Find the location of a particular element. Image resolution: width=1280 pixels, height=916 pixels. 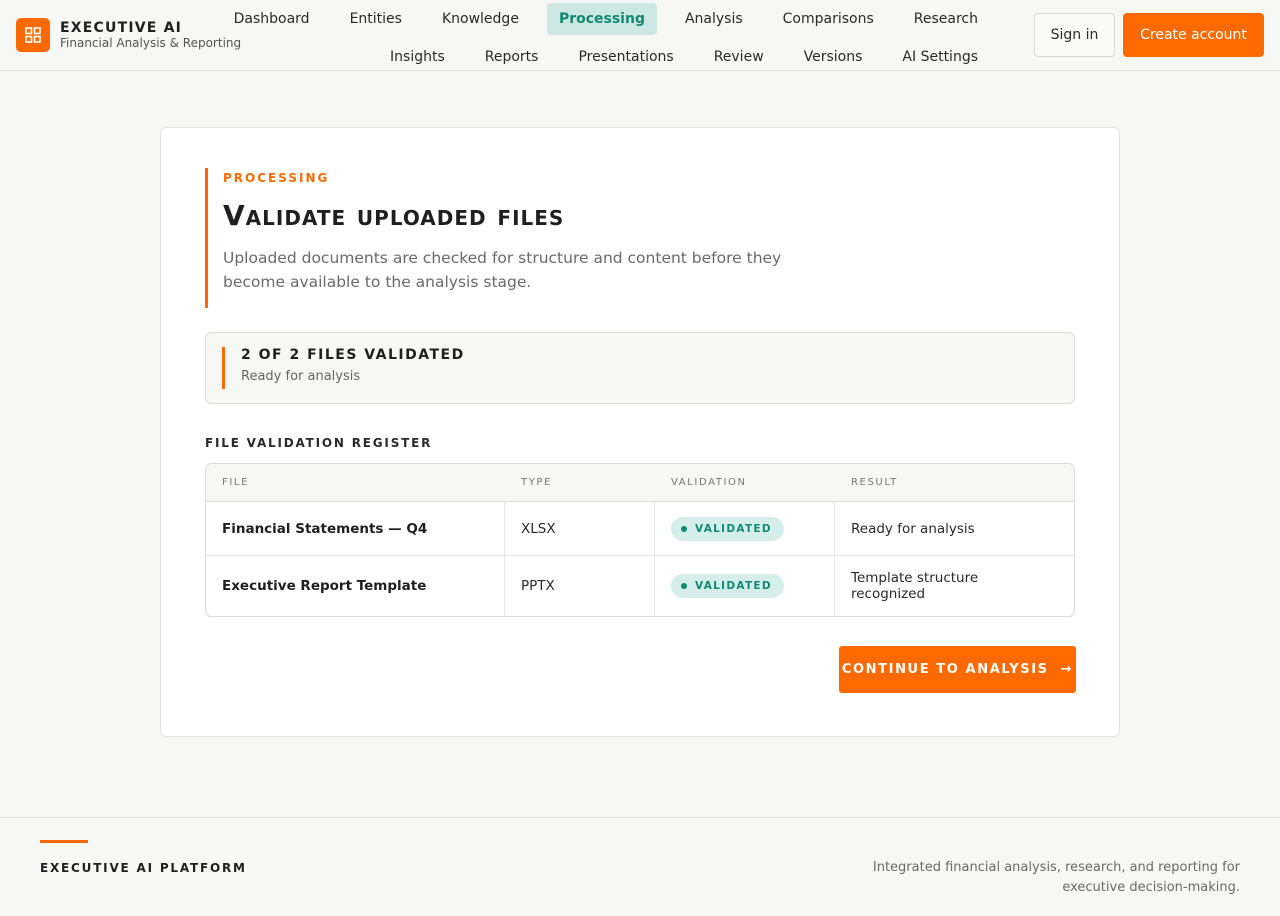

nav-ai-settings: AI Settings is located at coordinates (940, 57).